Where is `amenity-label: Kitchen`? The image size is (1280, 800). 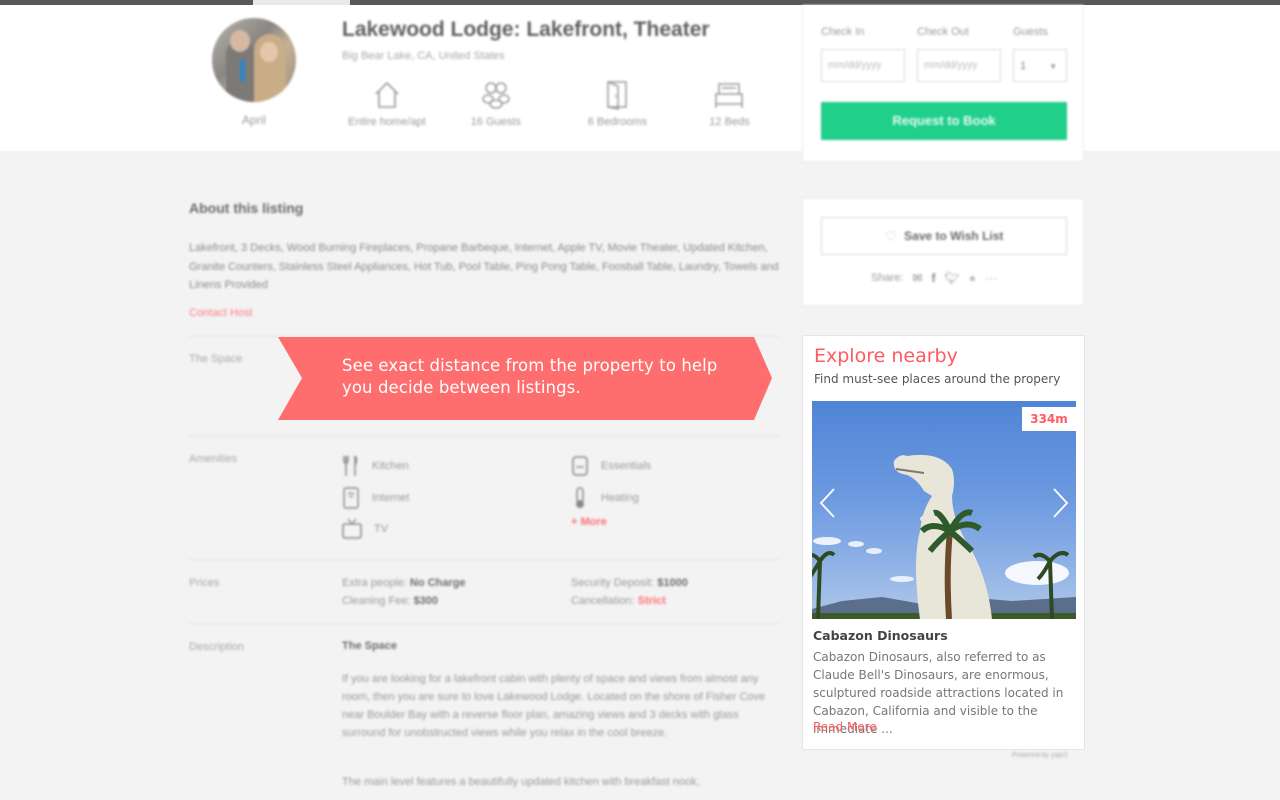
amenity-label: Kitchen is located at coordinates (390, 466).